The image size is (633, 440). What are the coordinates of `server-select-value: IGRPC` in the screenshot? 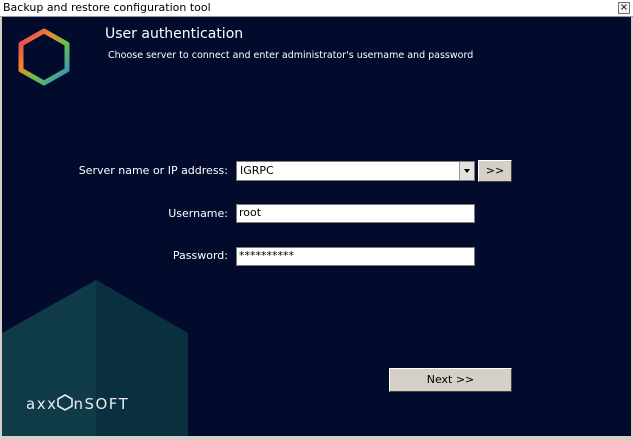 It's located at (257, 170).